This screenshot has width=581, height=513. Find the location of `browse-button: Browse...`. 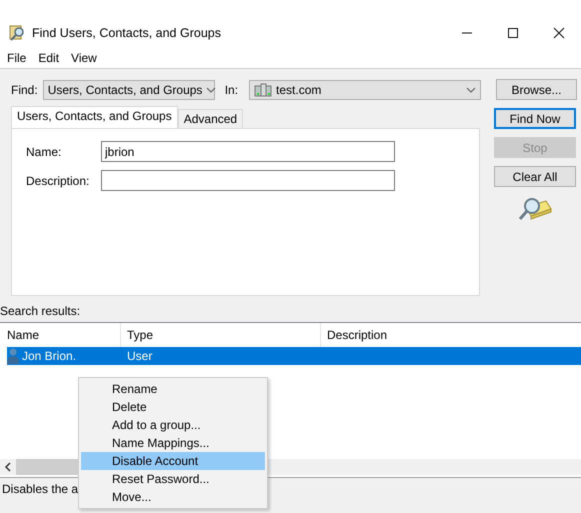

browse-button: Browse... is located at coordinates (536, 89).